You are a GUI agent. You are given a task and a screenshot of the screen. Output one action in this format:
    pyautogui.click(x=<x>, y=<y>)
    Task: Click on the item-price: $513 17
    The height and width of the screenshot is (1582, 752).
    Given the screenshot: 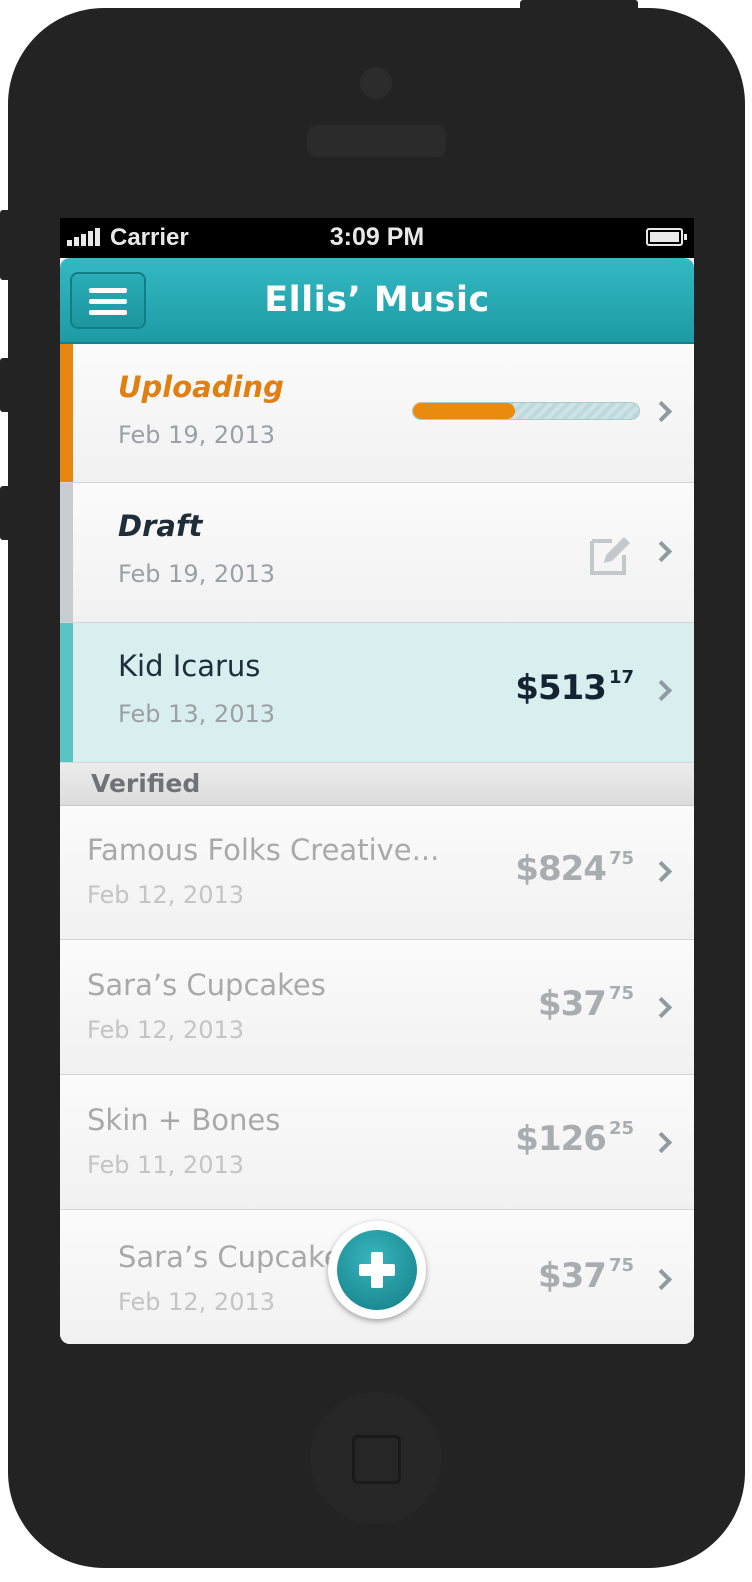 What is the action you would take?
    pyautogui.click(x=574, y=687)
    